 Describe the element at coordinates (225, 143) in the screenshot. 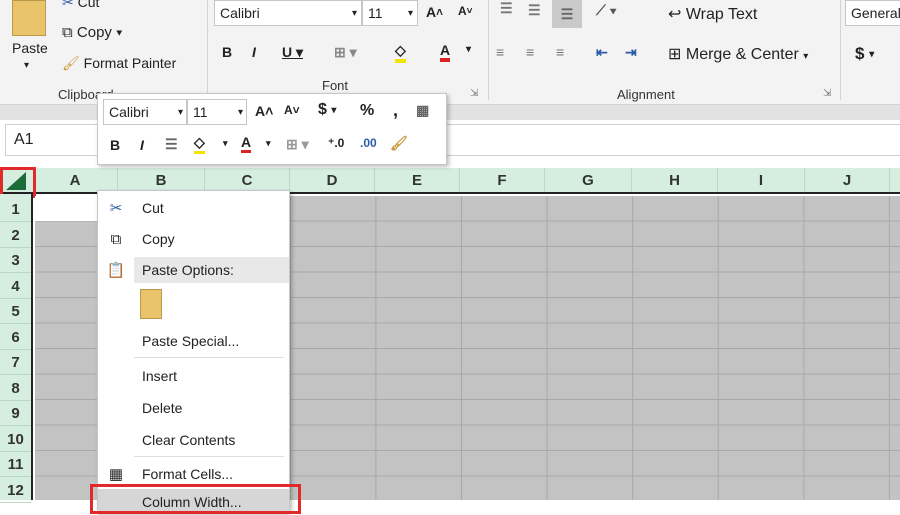

I see `mini-fill-dropdown-icon: ▾` at that location.